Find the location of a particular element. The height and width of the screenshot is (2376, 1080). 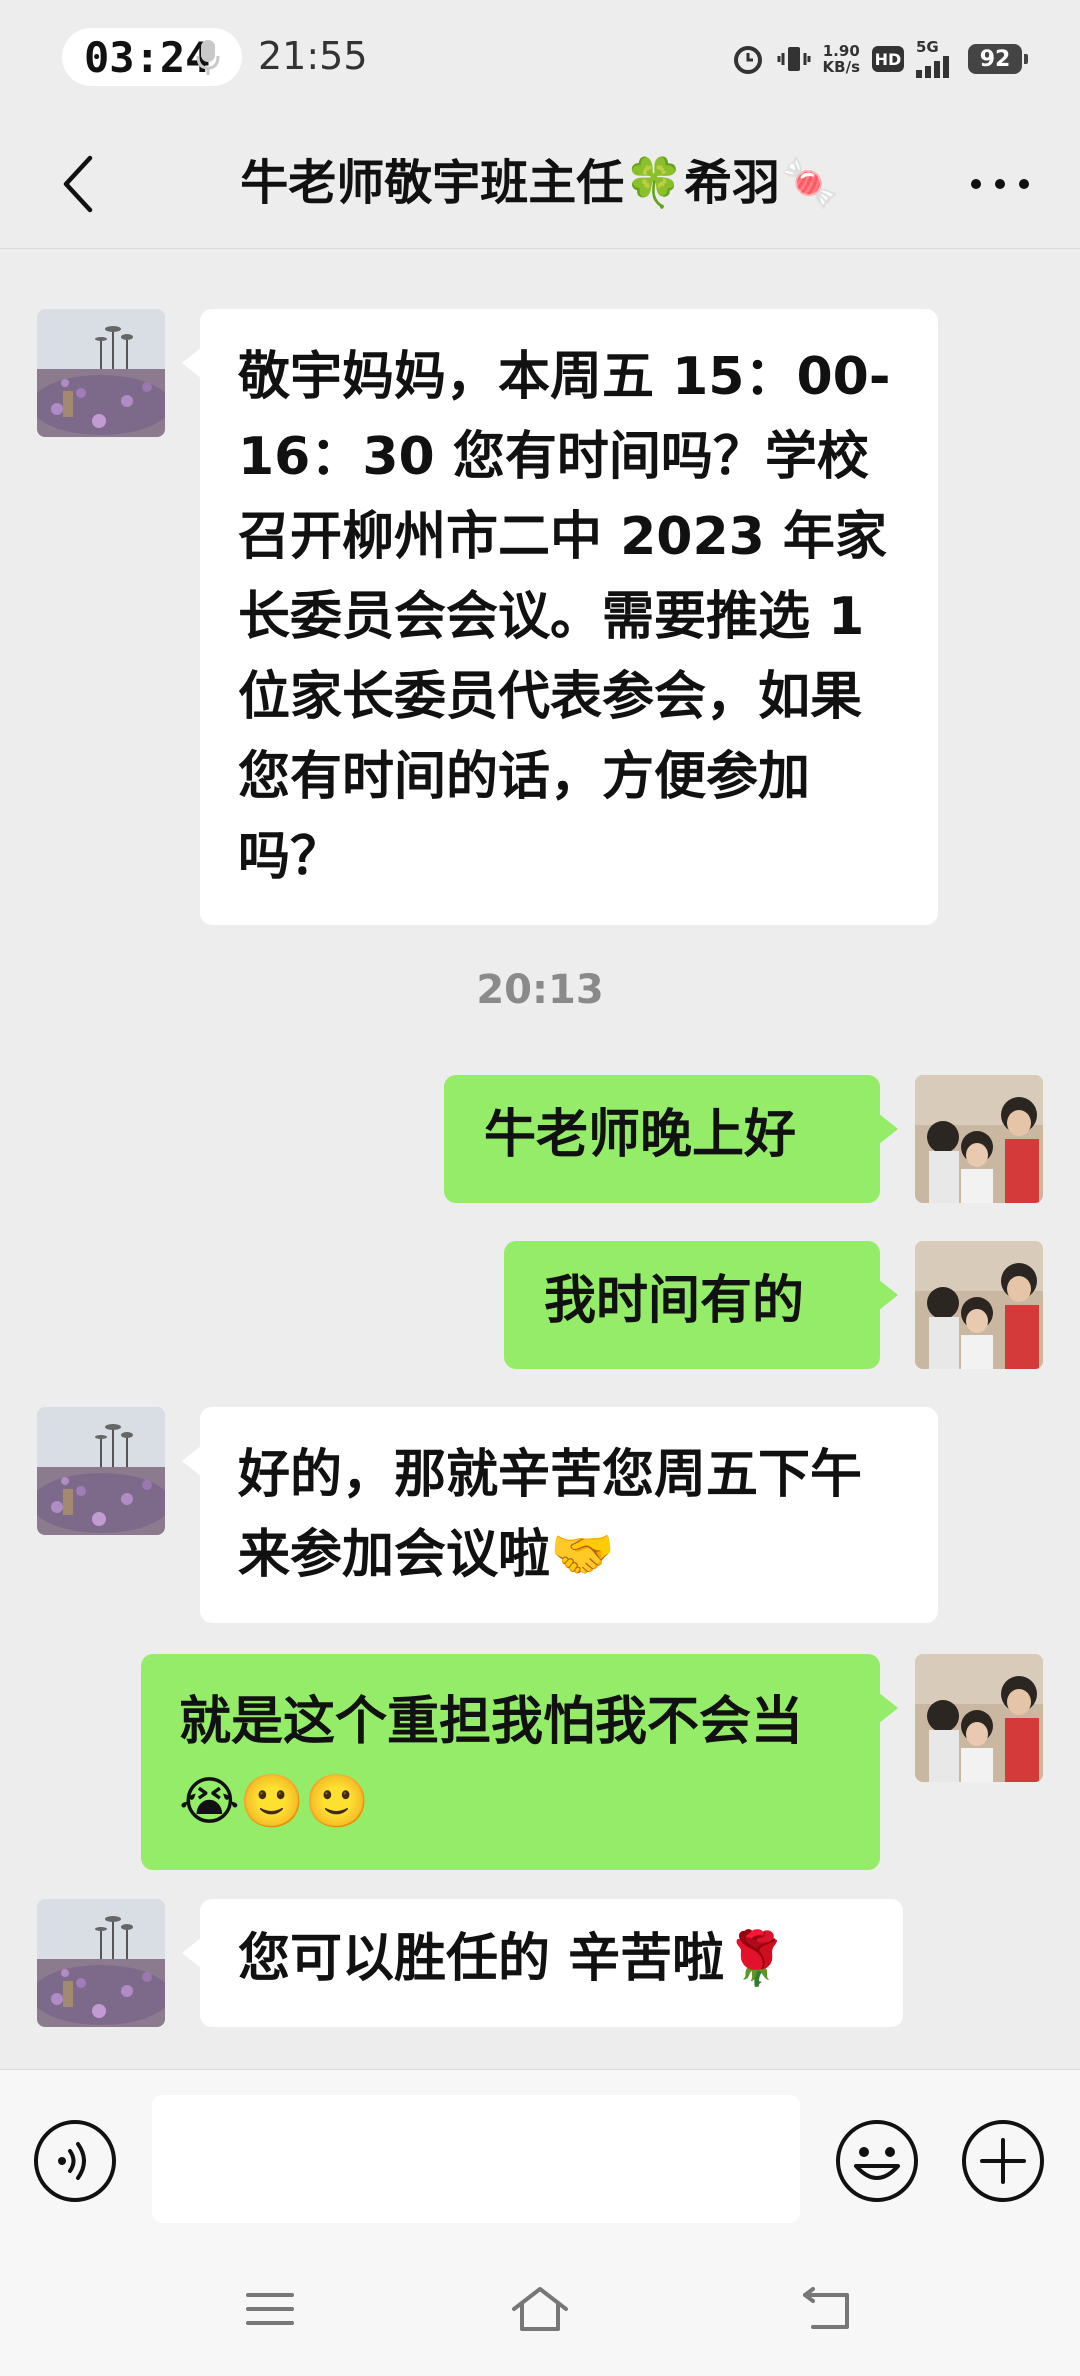

battery-indicator: 92 is located at coordinates (998, 59).